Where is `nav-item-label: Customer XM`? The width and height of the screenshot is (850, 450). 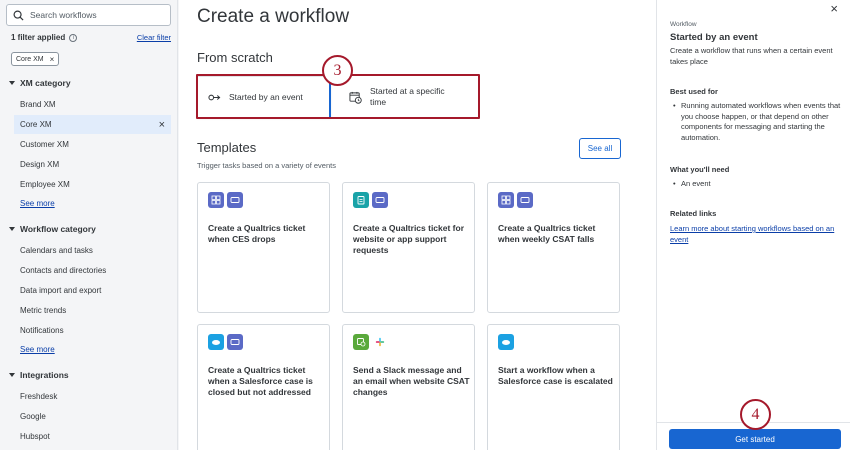
nav-item-label: Customer XM is located at coordinates (44, 144).